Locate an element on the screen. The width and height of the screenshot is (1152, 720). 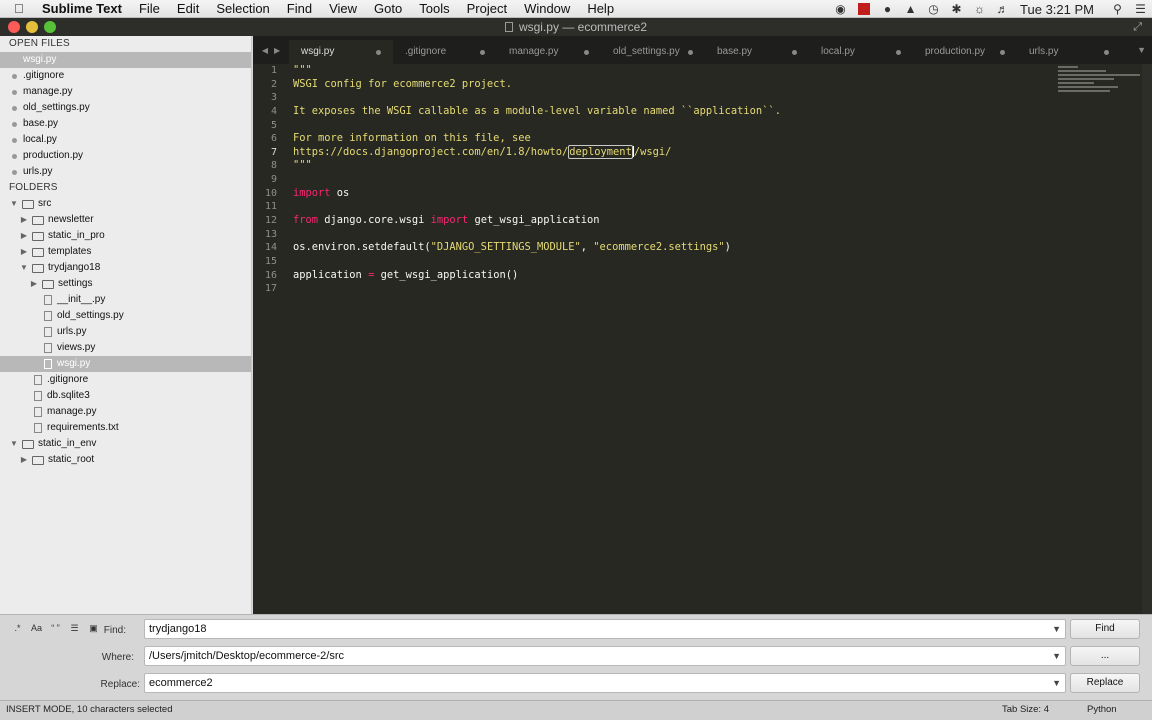
find-button: Find is located at coordinates (1105, 629).